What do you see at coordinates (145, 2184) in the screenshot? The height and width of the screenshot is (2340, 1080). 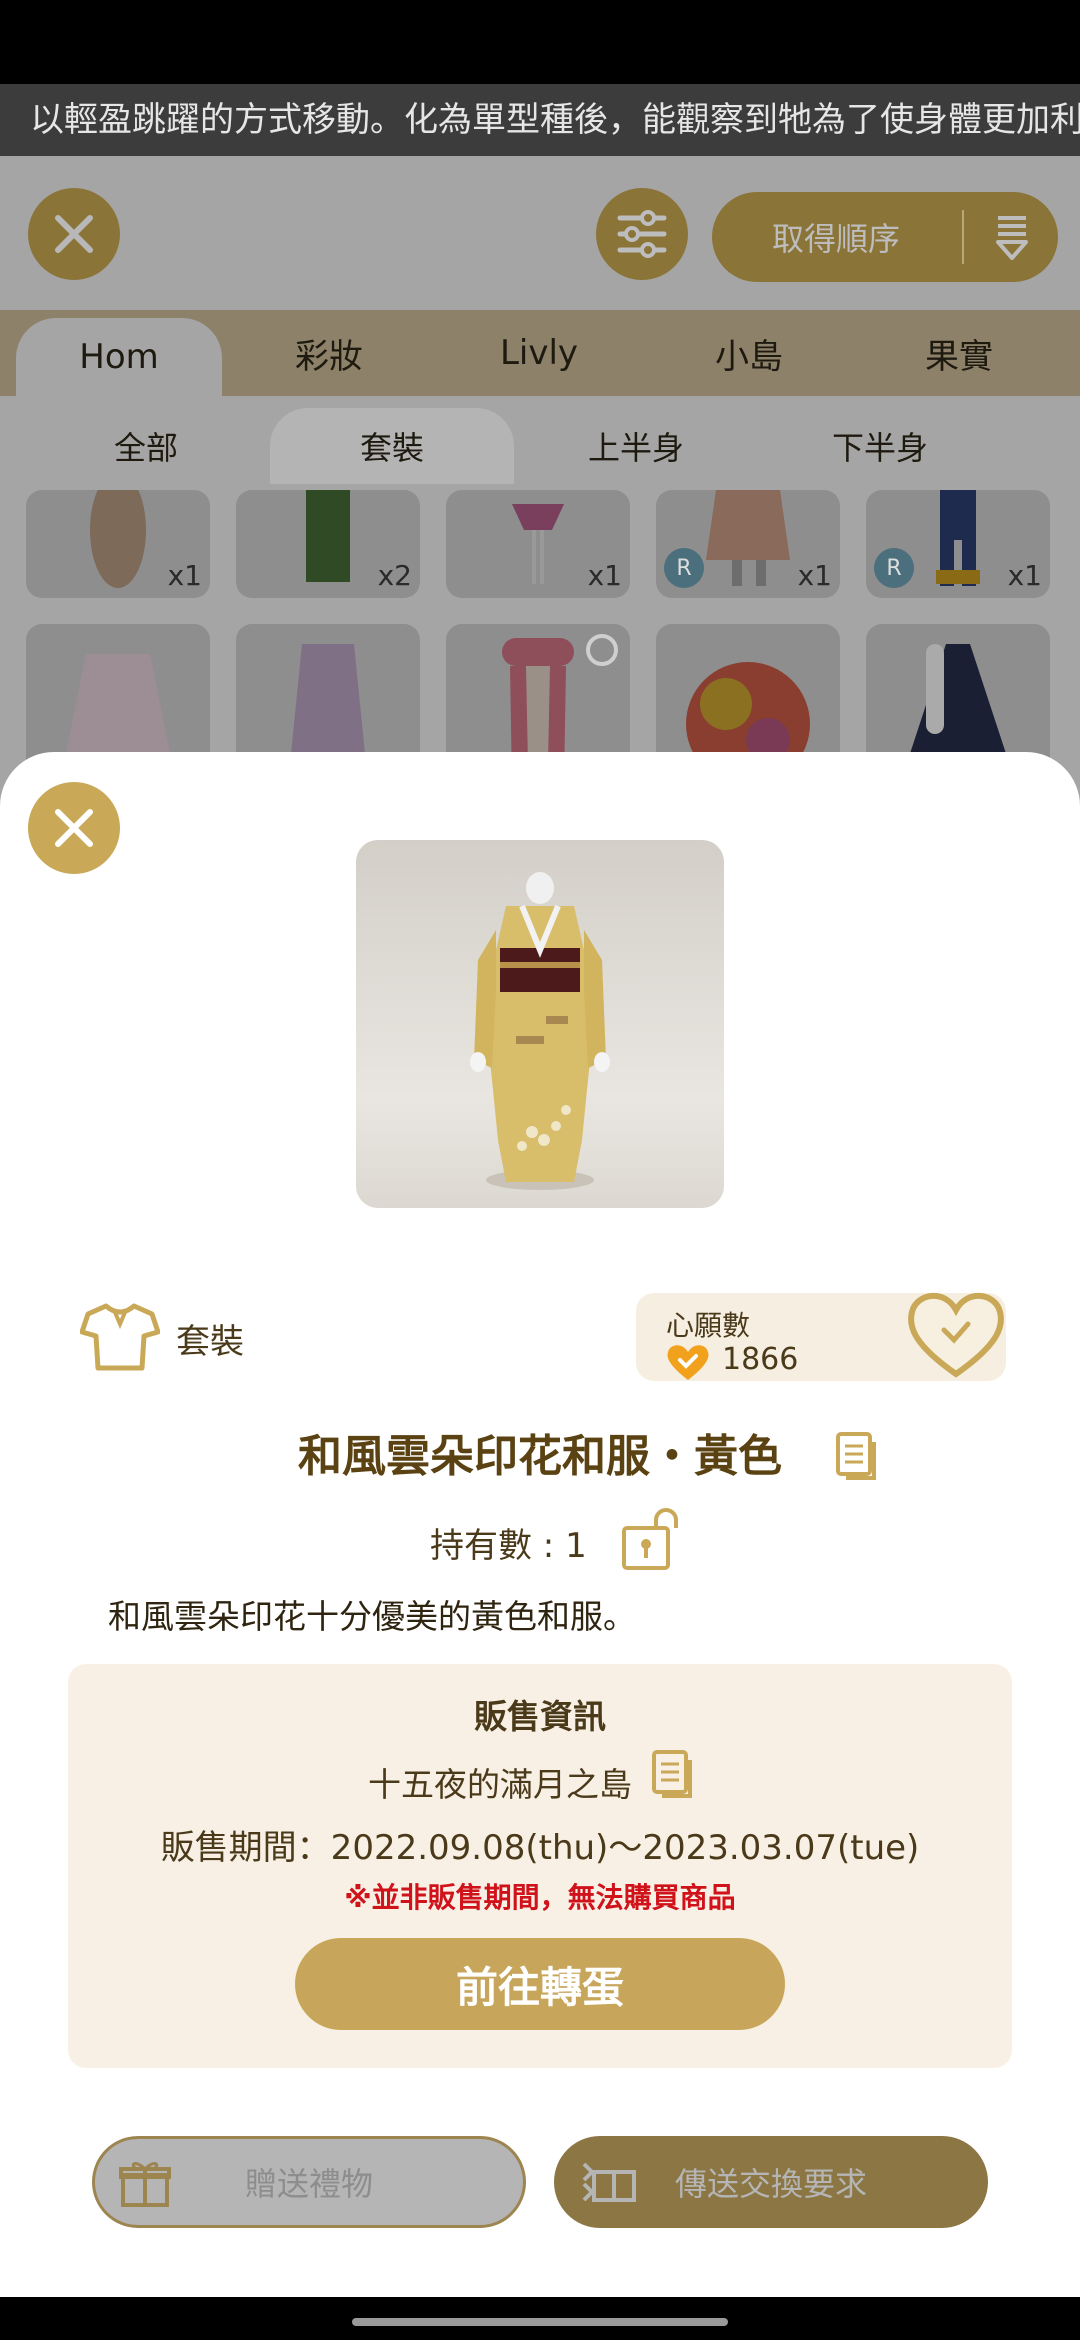 I see `gift-icon` at bounding box center [145, 2184].